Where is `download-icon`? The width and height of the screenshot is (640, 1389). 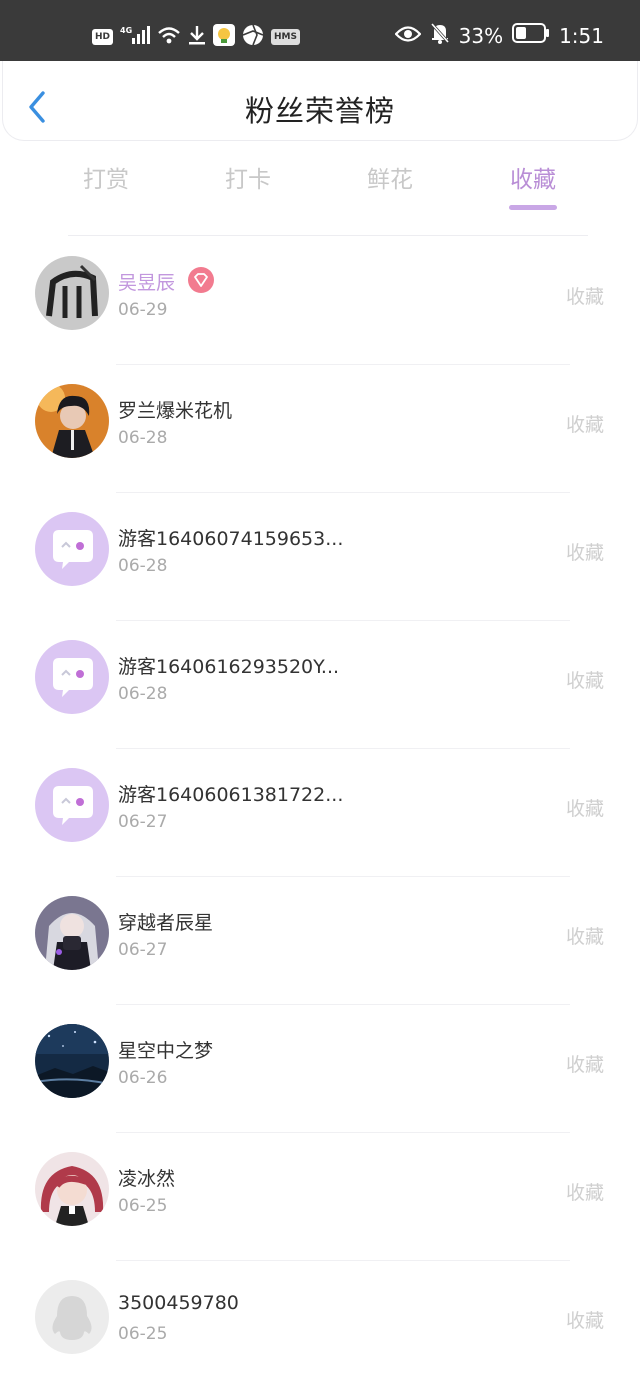 download-icon is located at coordinates (197, 37).